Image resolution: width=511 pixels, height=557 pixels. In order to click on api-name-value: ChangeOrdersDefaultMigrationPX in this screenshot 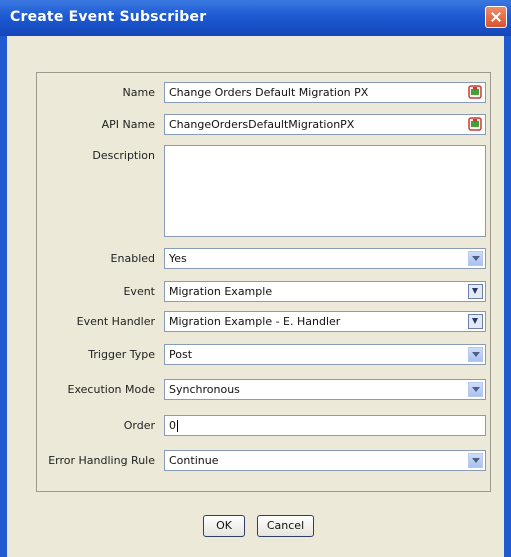, I will do `click(262, 124)`.